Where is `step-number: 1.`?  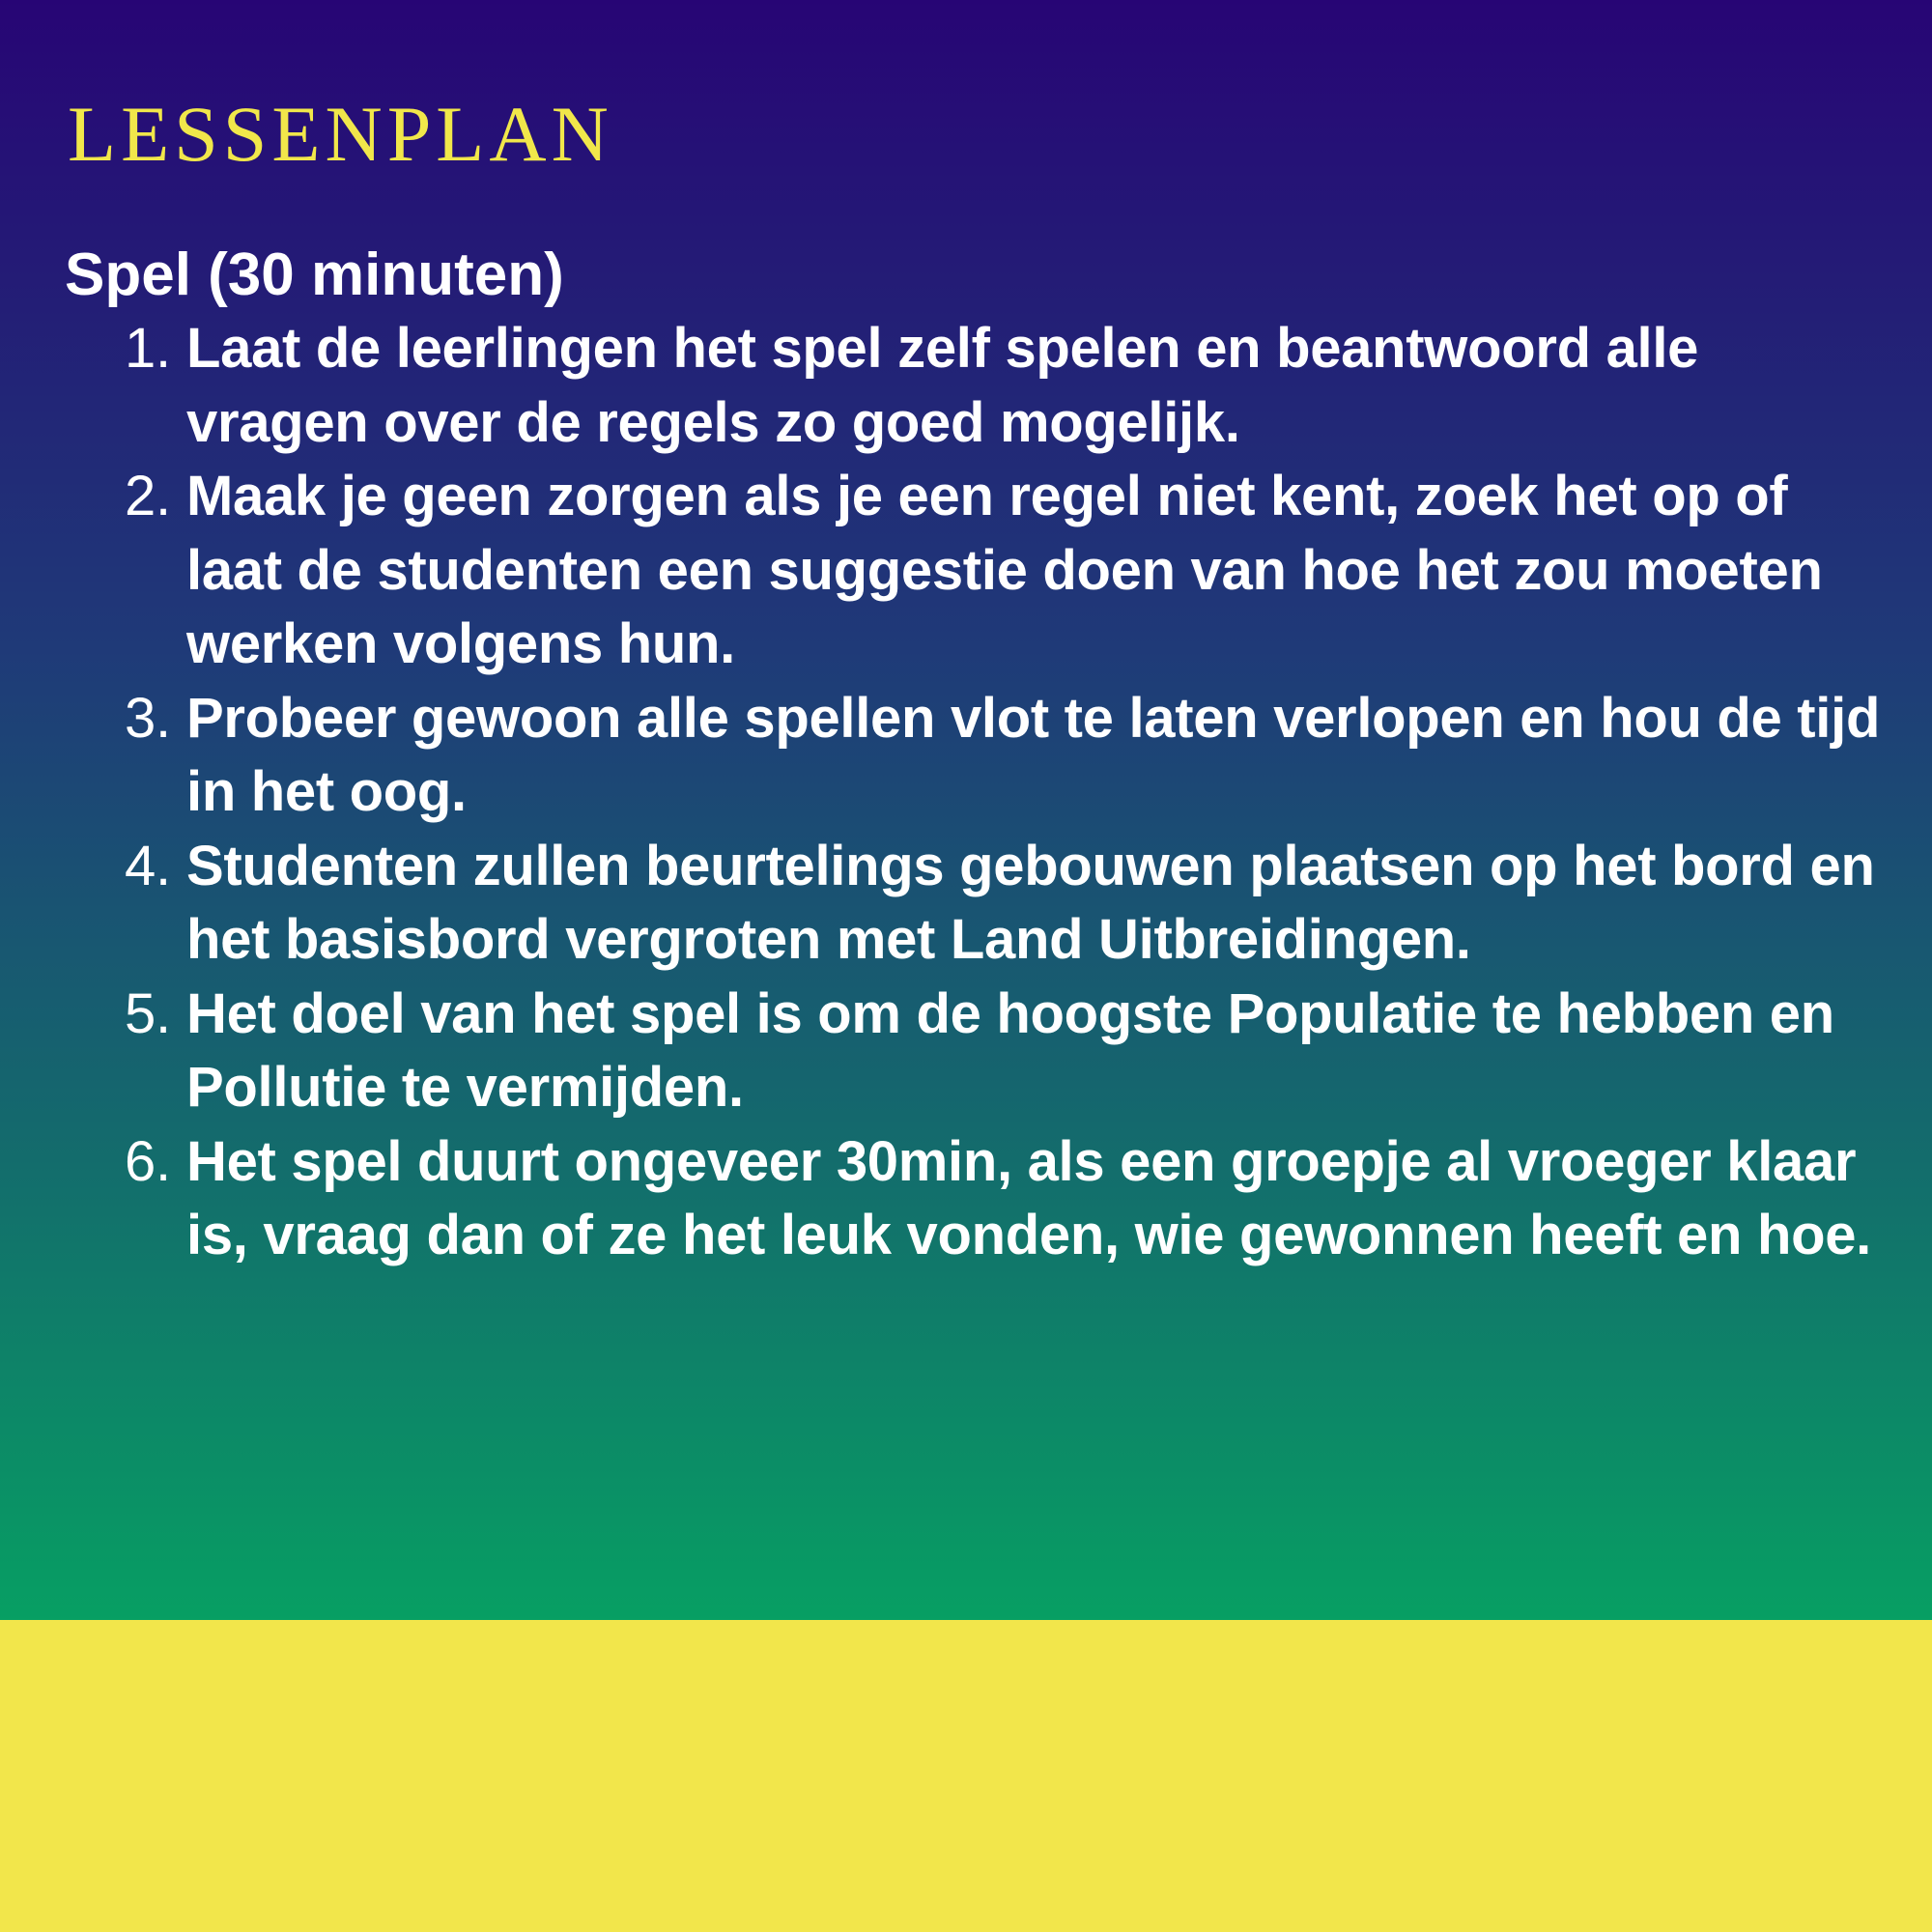 step-number: 1. is located at coordinates (148, 348).